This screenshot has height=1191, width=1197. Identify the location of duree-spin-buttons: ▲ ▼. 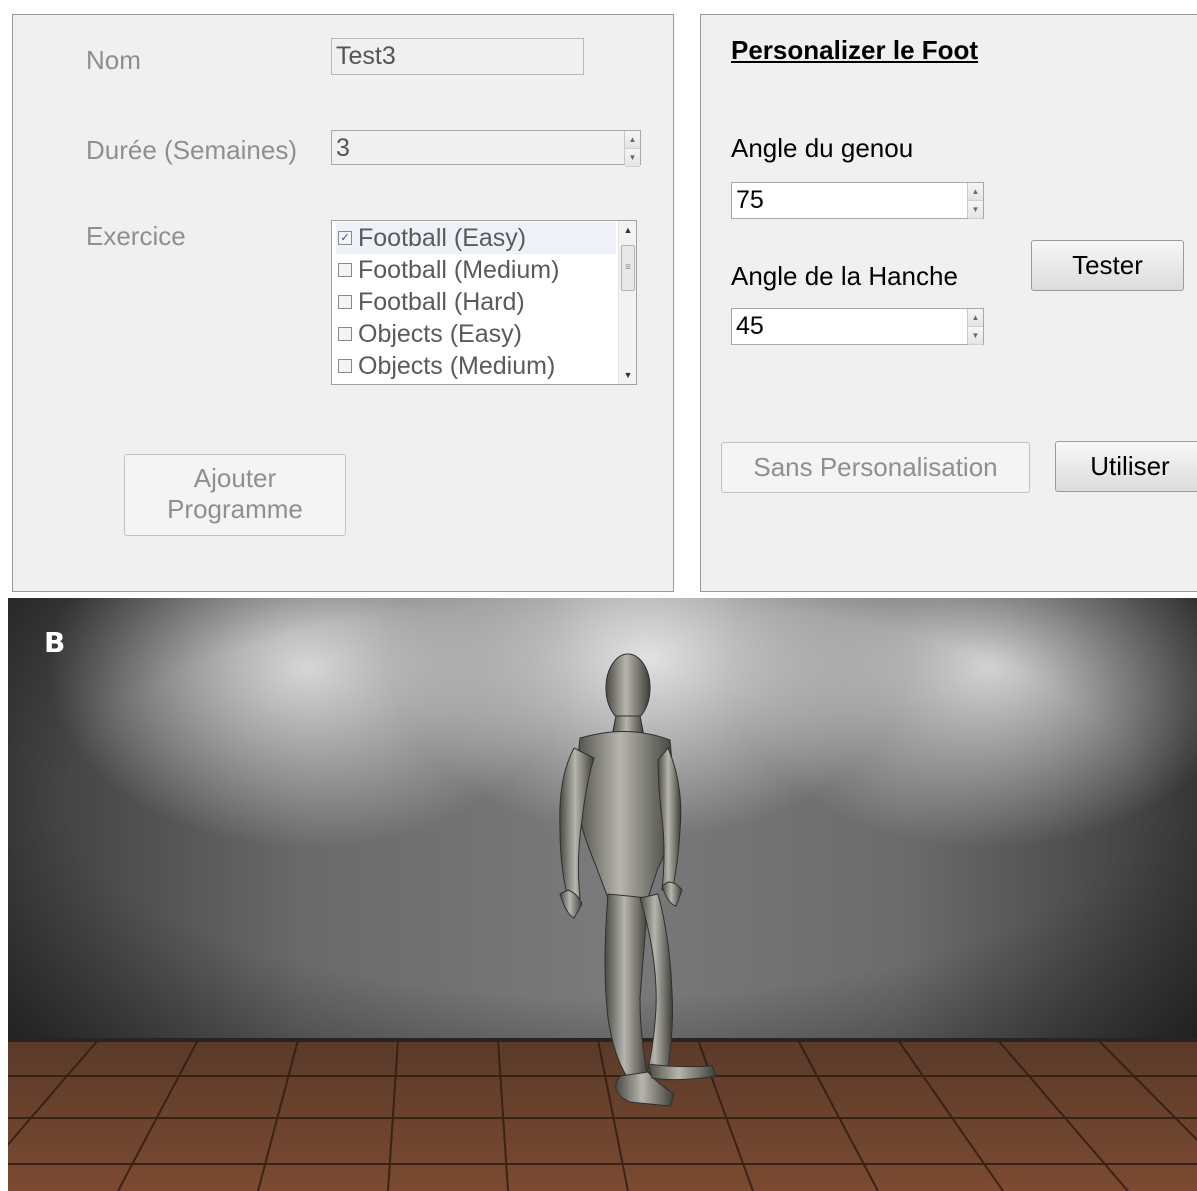
(632, 149).